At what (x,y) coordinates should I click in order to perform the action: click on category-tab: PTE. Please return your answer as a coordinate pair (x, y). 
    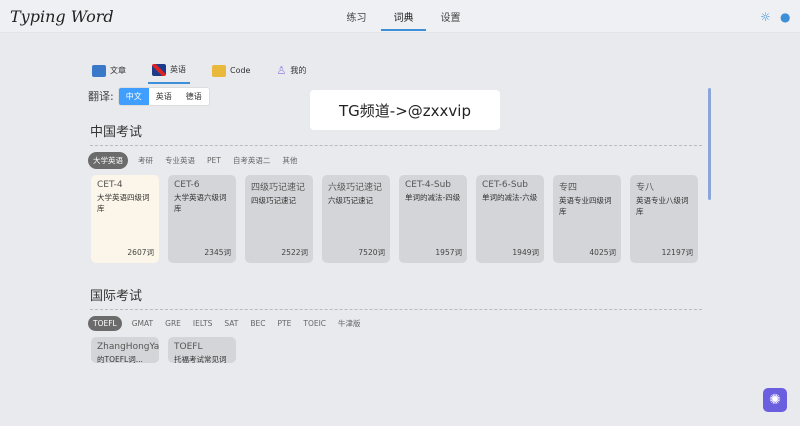
    Looking at the image, I should click on (285, 323).